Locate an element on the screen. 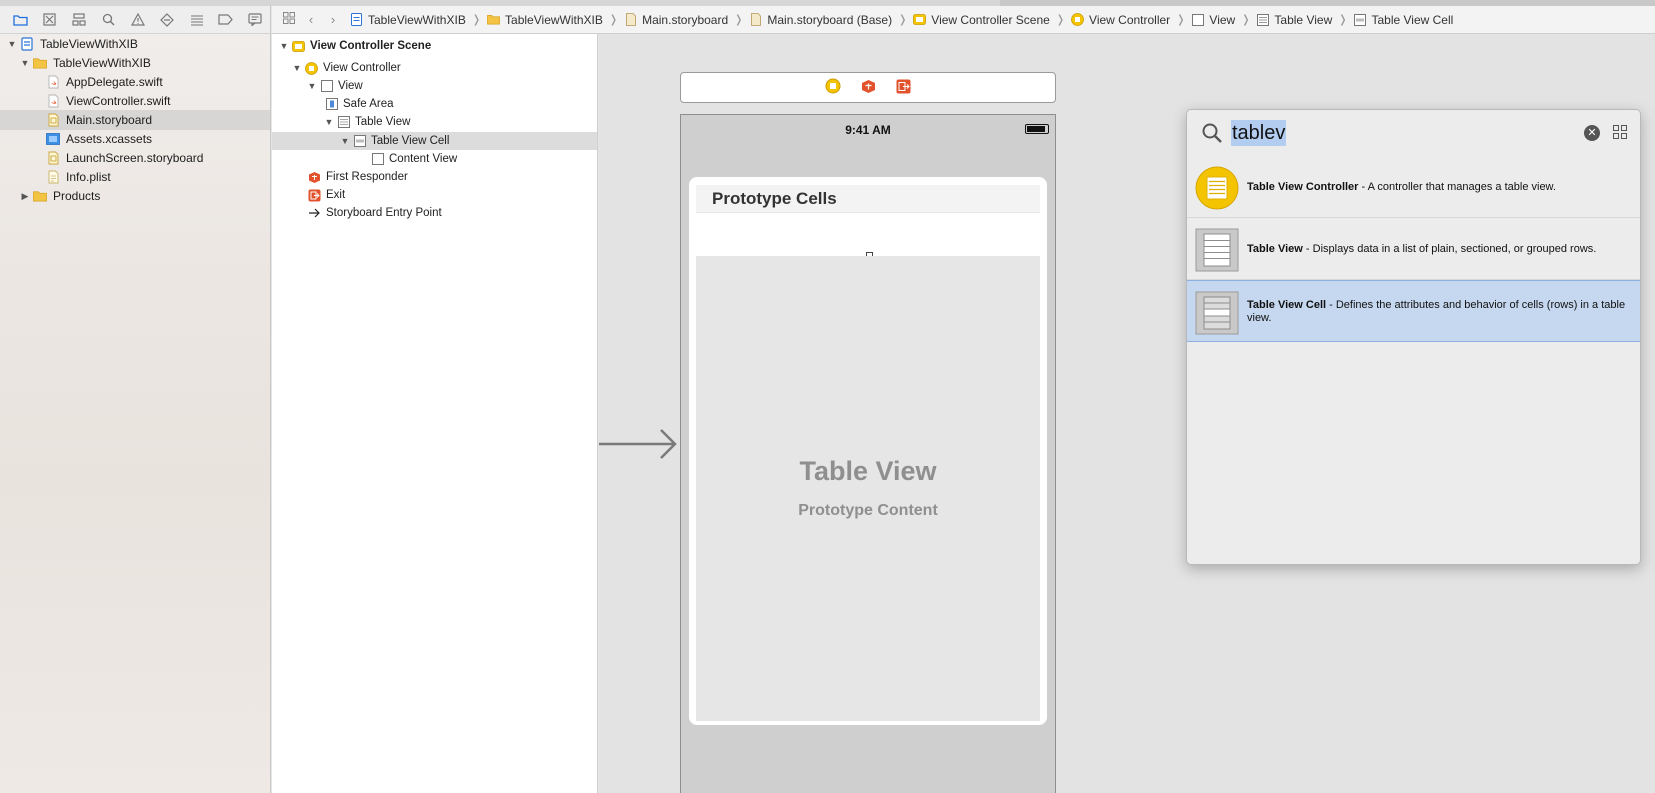 Image resolution: width=1655 pixels, height=793 pixels. assets-icon is located at coordinates (53, 139).